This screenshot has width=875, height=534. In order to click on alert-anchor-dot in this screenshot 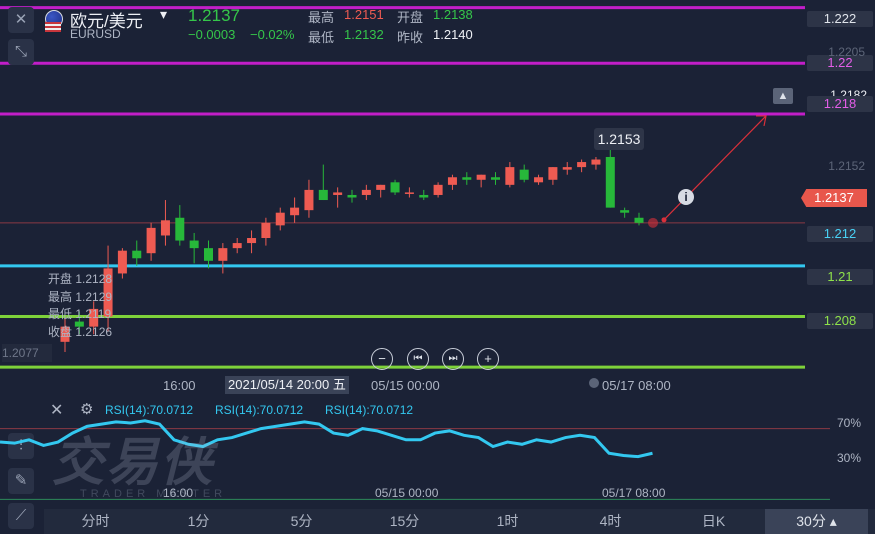, I will do `click(664, 220)`.